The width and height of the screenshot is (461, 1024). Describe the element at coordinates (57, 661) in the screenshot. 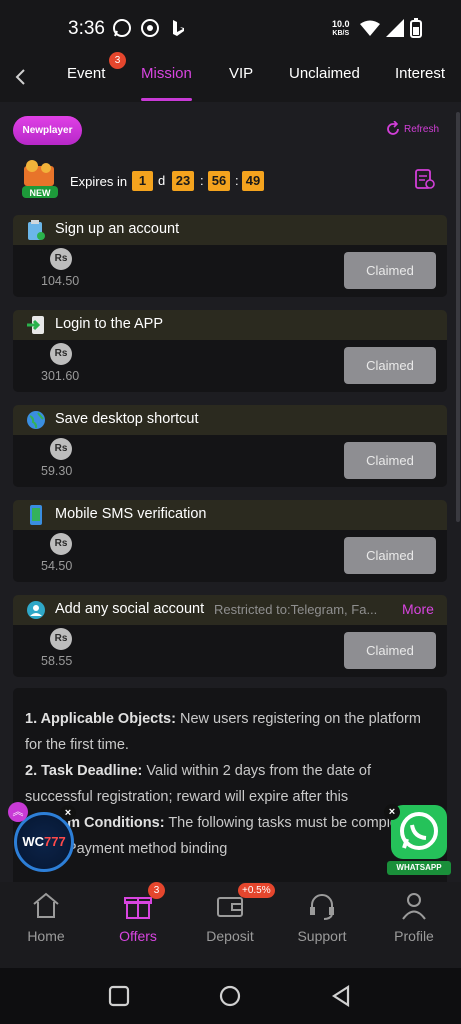

I see `reward-amount: 58.55` at that location.